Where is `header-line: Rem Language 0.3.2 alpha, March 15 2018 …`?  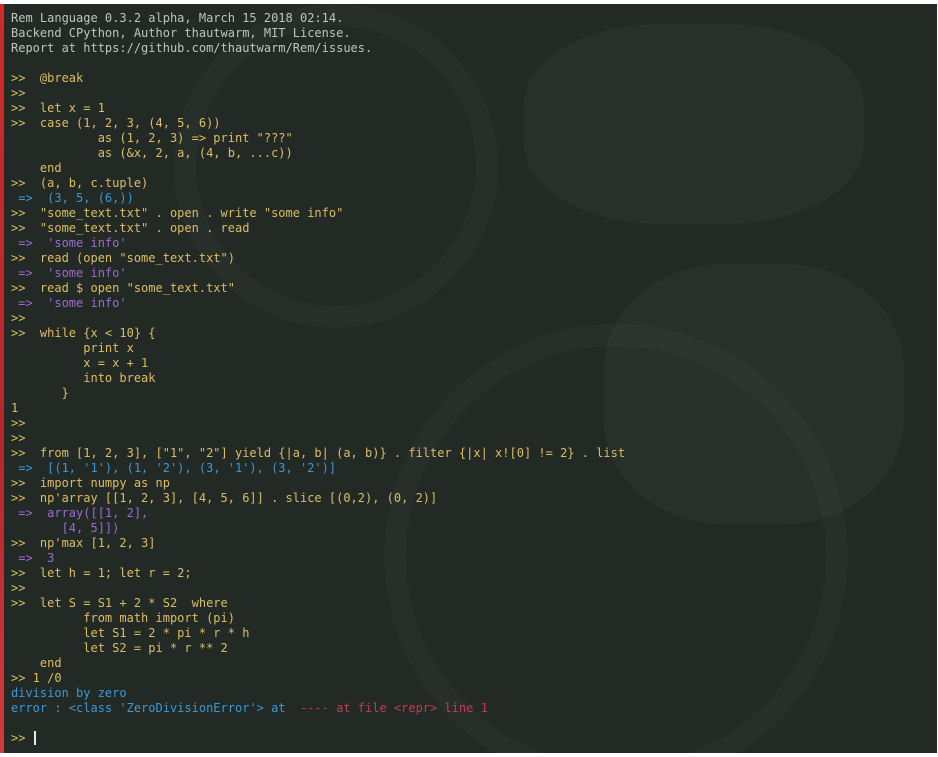 header-line: Rem Language 0.3.2 alpha, March 15 2018 … is located at coordinates (177, 18).